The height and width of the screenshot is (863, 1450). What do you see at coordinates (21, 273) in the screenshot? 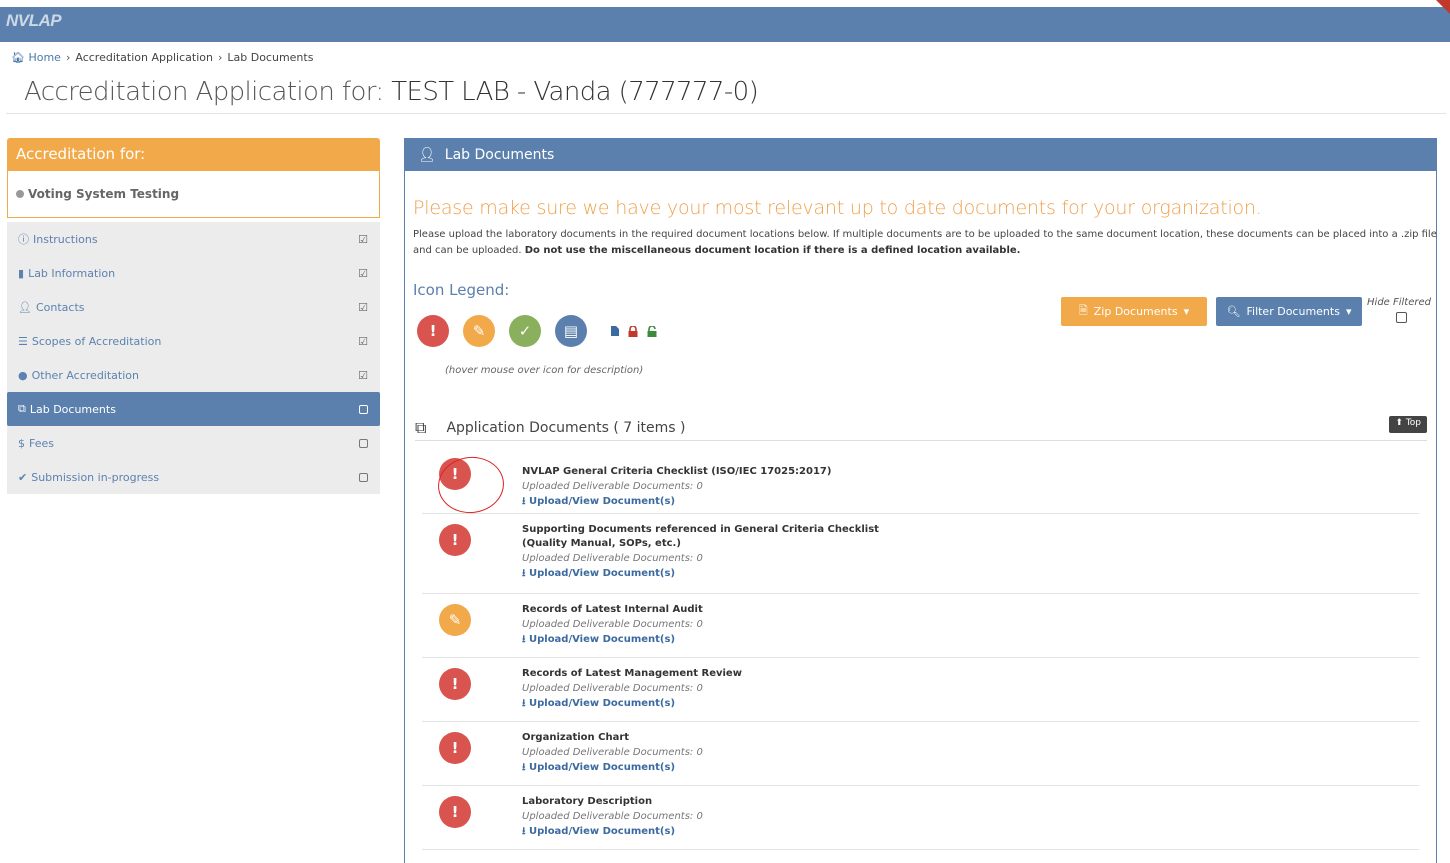
I see `building-icon: ▮` at bounding box center [21, 273].